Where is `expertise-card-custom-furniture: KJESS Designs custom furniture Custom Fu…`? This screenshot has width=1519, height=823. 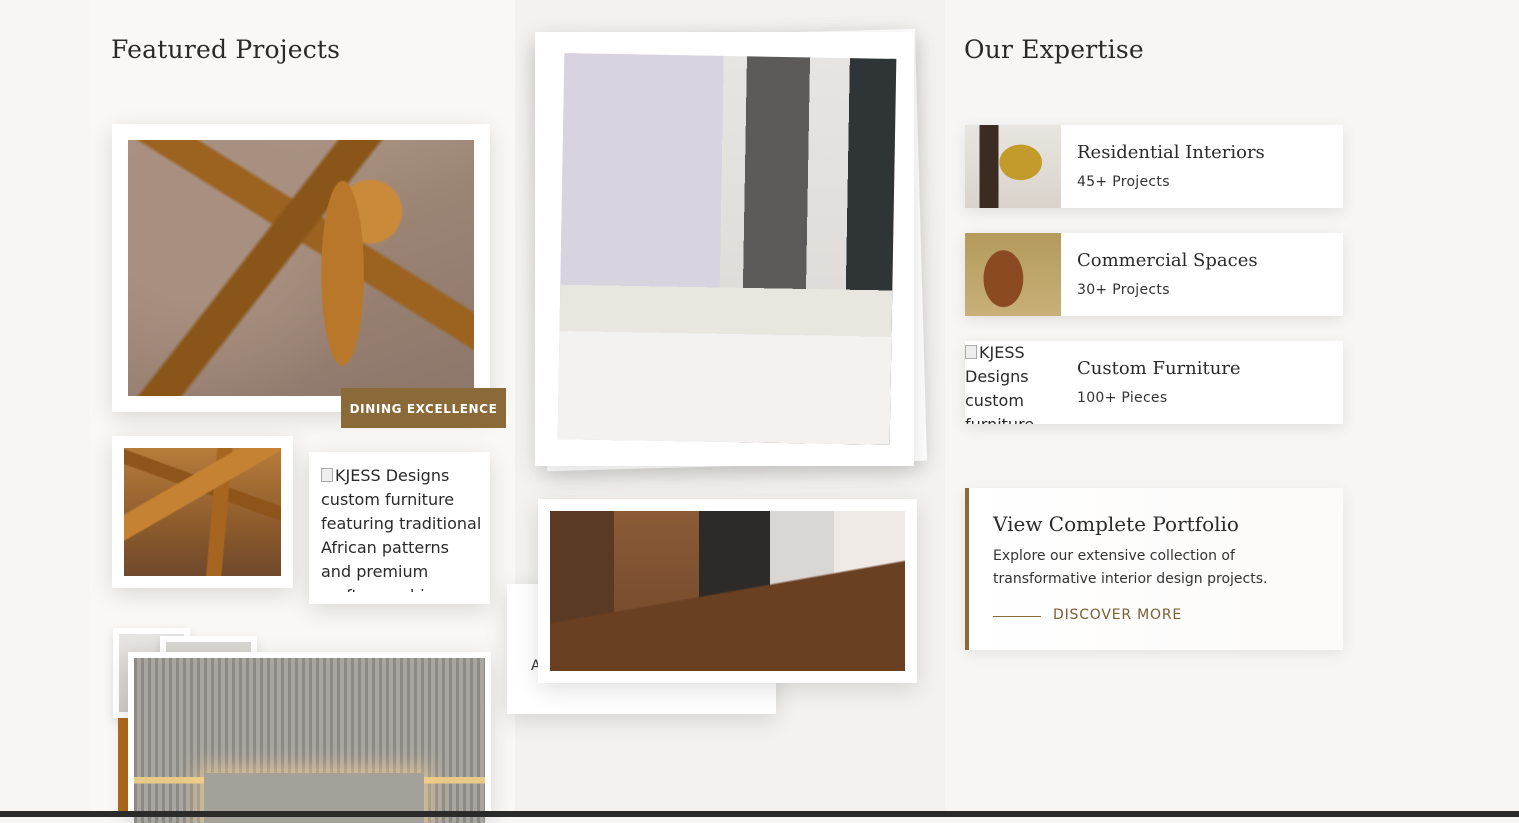 expertise-card-custom-furniture: KJESS Designs custom furniture Custom Fu… is located at coordinates (1154, 382).